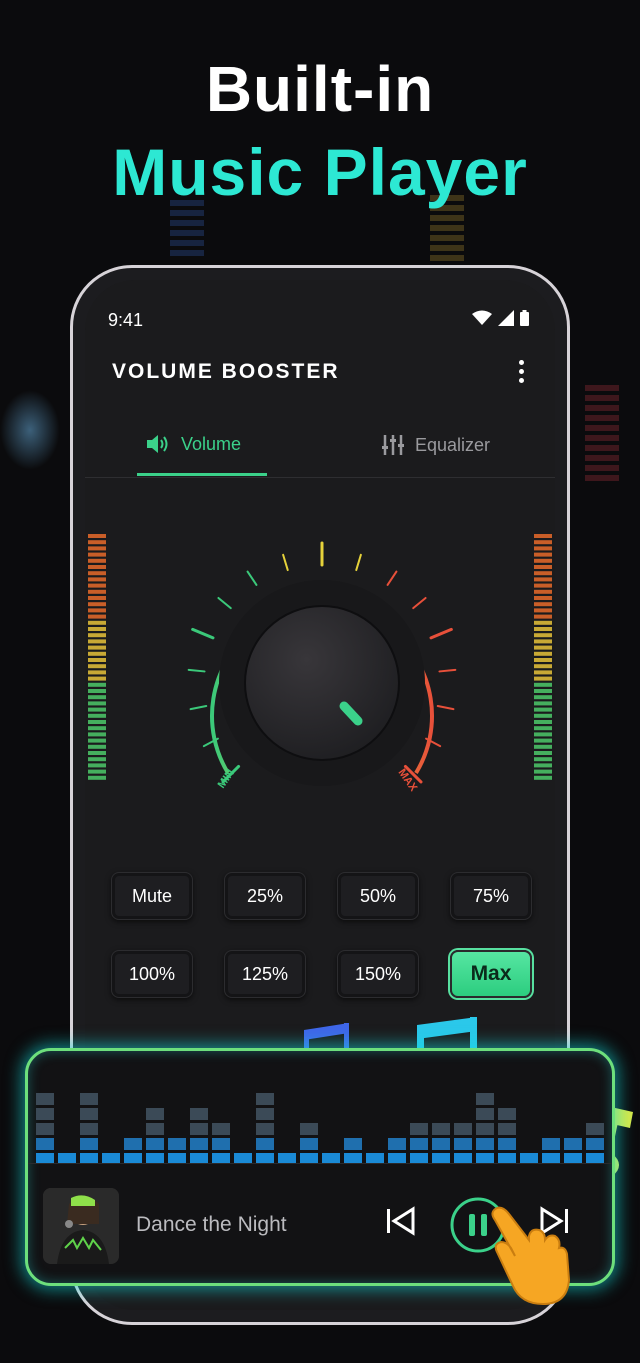 The image size is (640, 1363). Describe the element at coordinates (453, 444) in the screenshot. I see `tab-equalizer-label: Equalizer` at that location.